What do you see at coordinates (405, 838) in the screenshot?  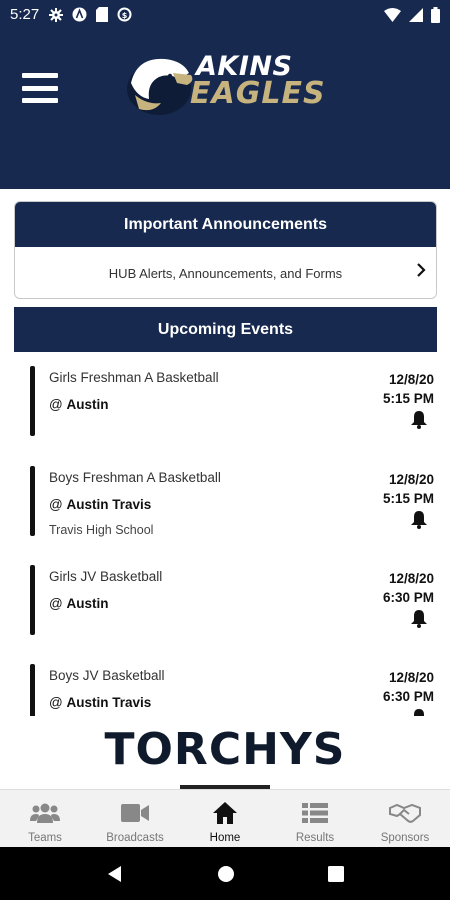 I see `nav-sponsors-label: Sponsors` at bounding box center [405, 838].